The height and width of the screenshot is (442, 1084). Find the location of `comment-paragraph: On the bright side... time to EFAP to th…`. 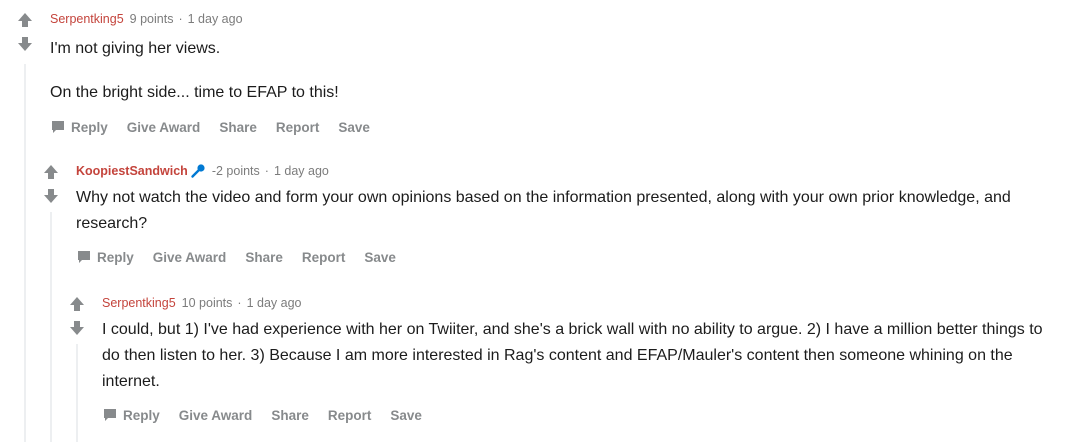

comment-paragraph: On the bright side... time to EFAP to th… is located at coordinates (194, 92).